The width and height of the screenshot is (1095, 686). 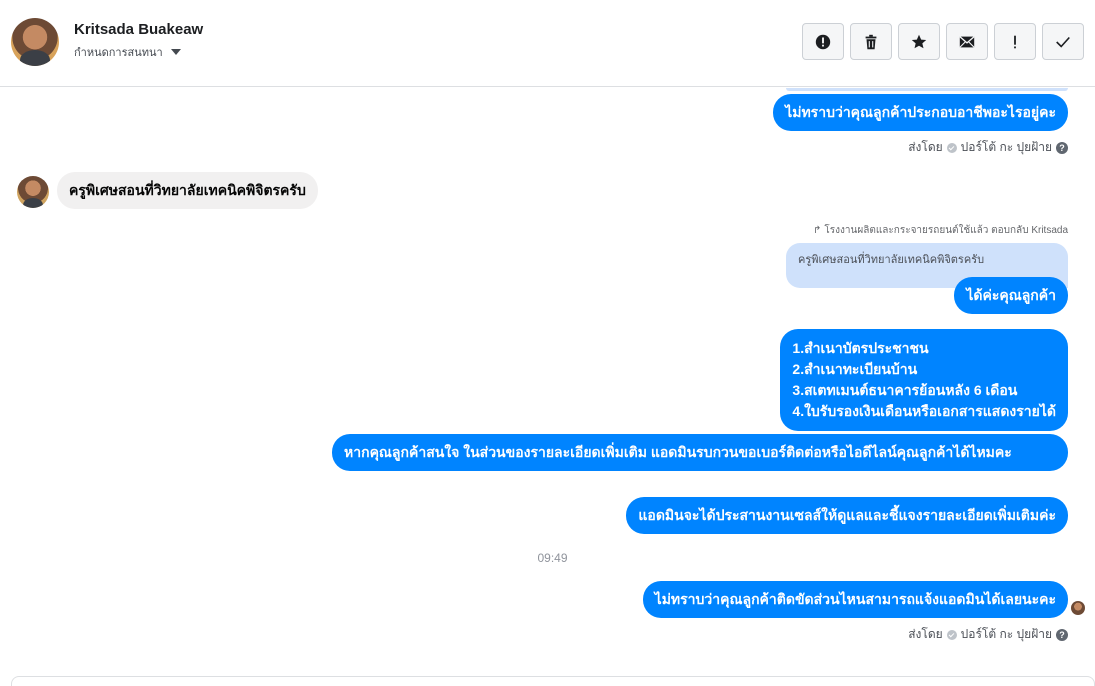 I want to click on mark-spam-button, so click(x=823, y=41).